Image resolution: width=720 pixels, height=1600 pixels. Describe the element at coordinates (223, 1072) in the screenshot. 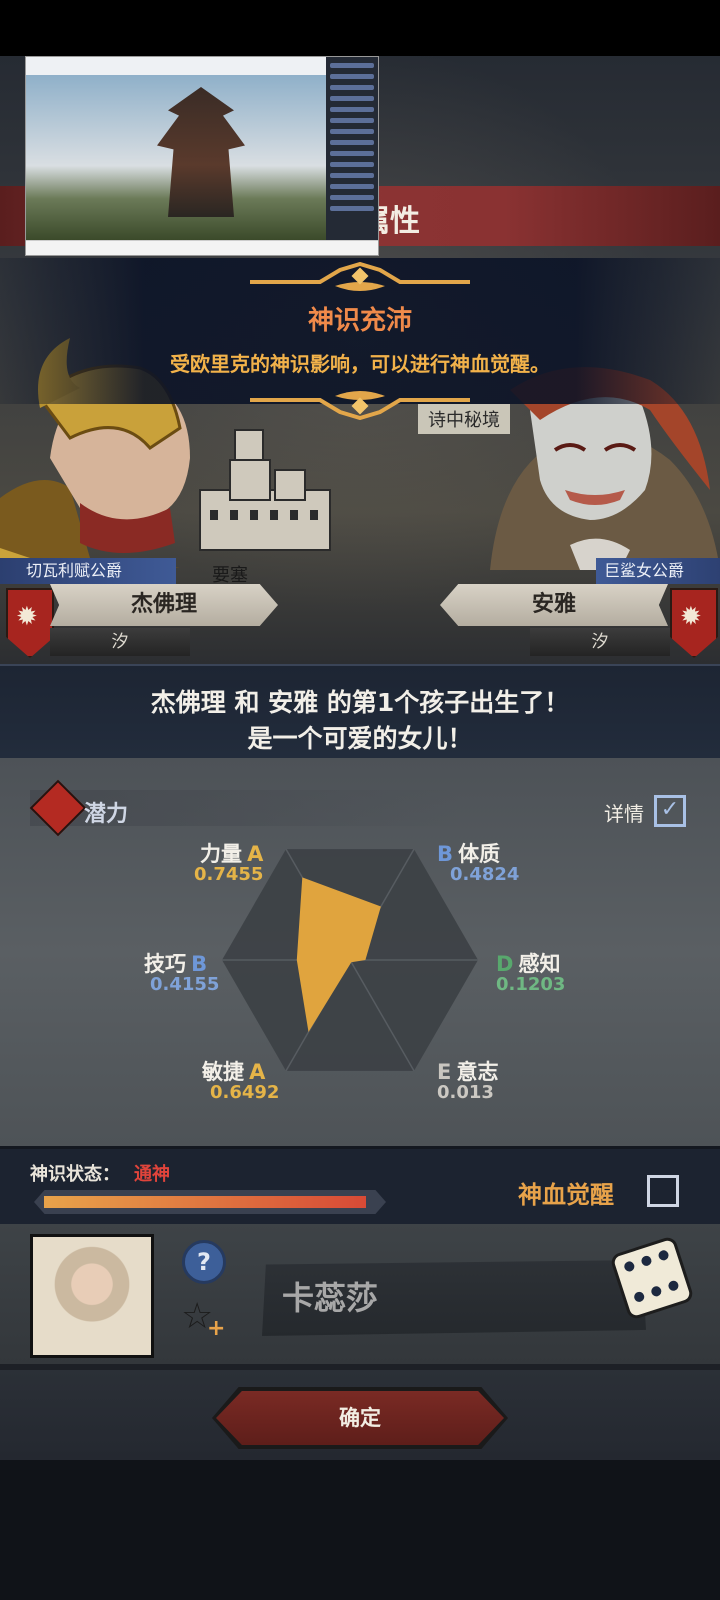

I see `stat-name: 敏捷` at that location.